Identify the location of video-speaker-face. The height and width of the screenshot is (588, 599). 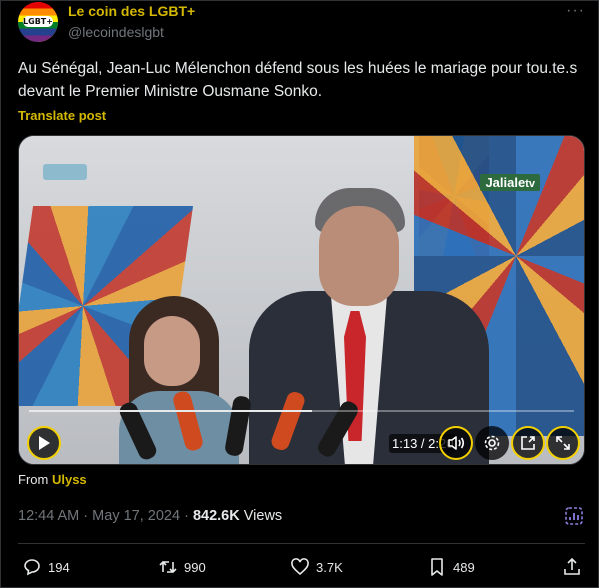
(359, 256).